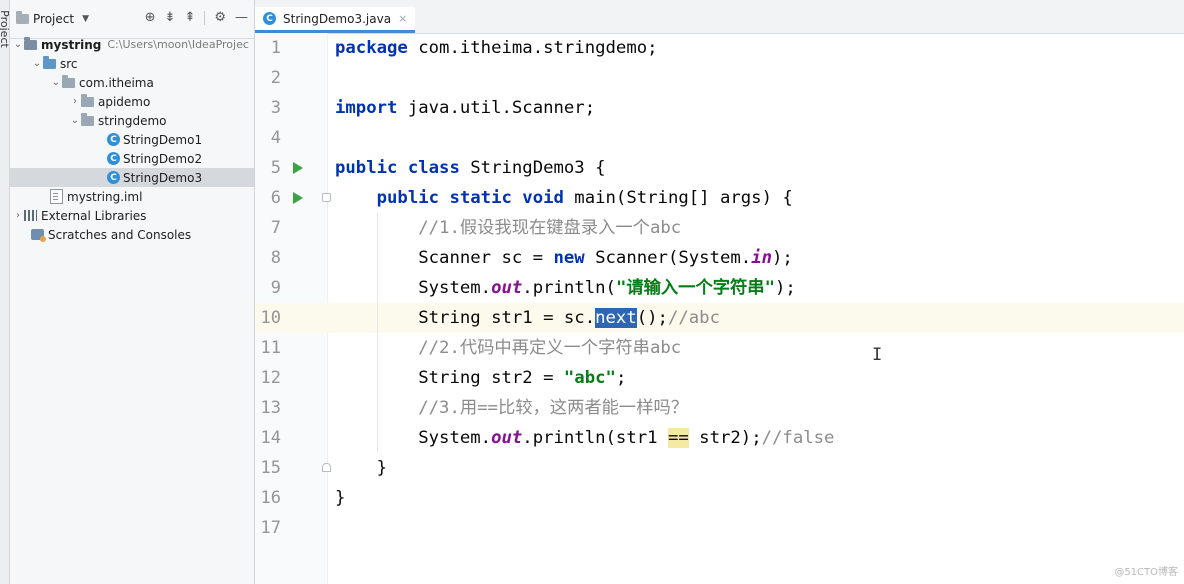 The image size is (1184, 584). Describe the element at coordinates (150, 18) in the screenshot. I see `locate-icon: ⊕` at that location.